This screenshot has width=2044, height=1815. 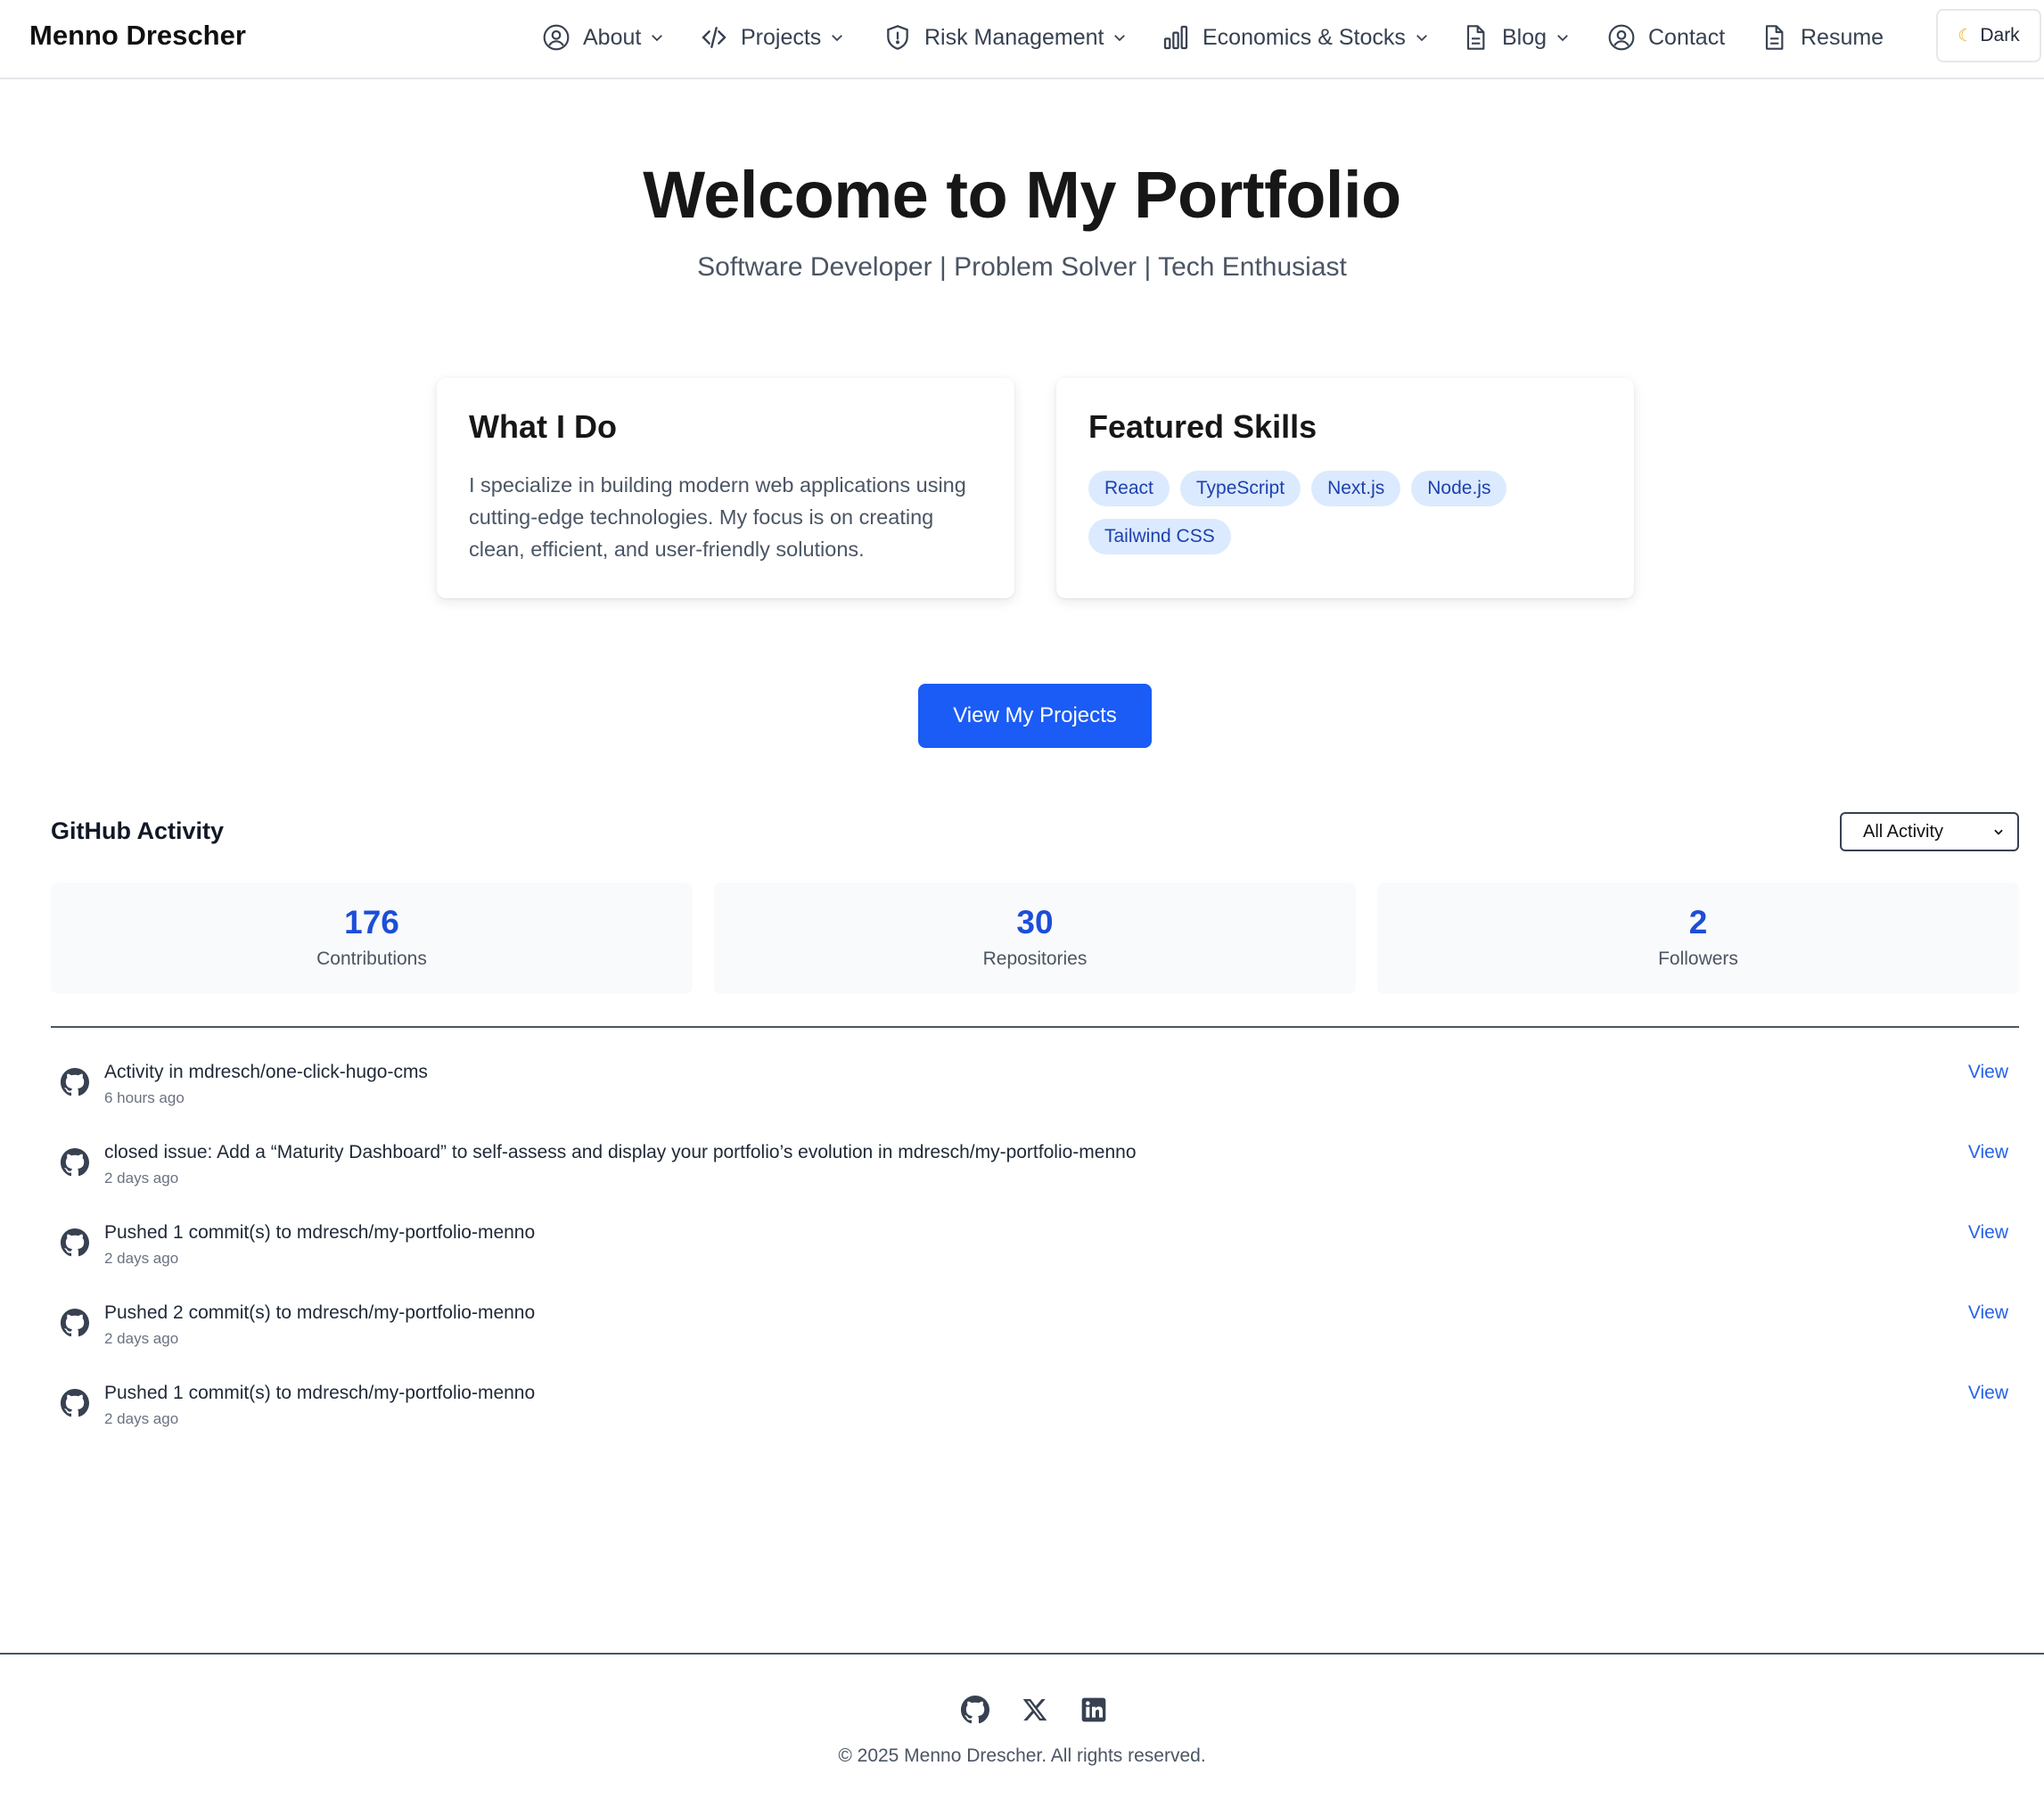 I want to click on nav-item-contact: Contact, so click(x=1666, y=38).